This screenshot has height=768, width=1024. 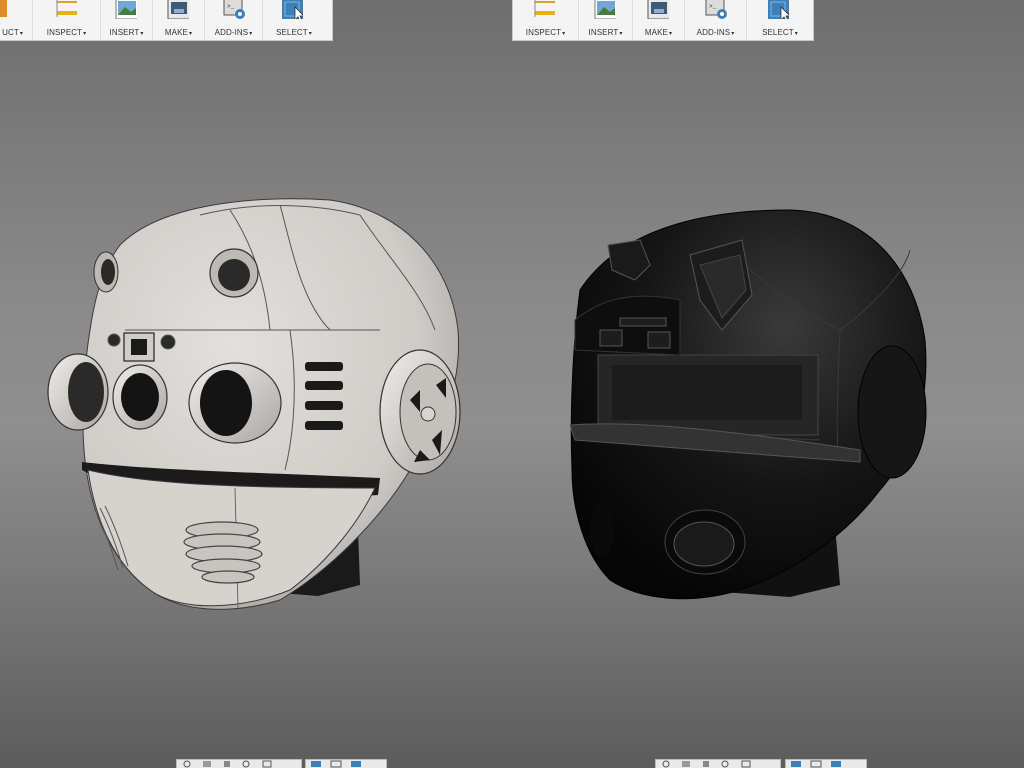 I want to click on display-bar-right, so click(x=826, y=763).